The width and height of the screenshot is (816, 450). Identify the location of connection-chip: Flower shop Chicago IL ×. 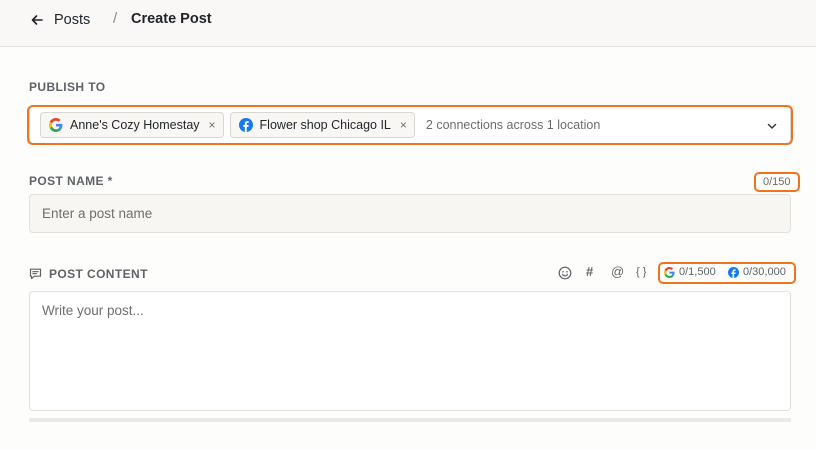
(322, 125).